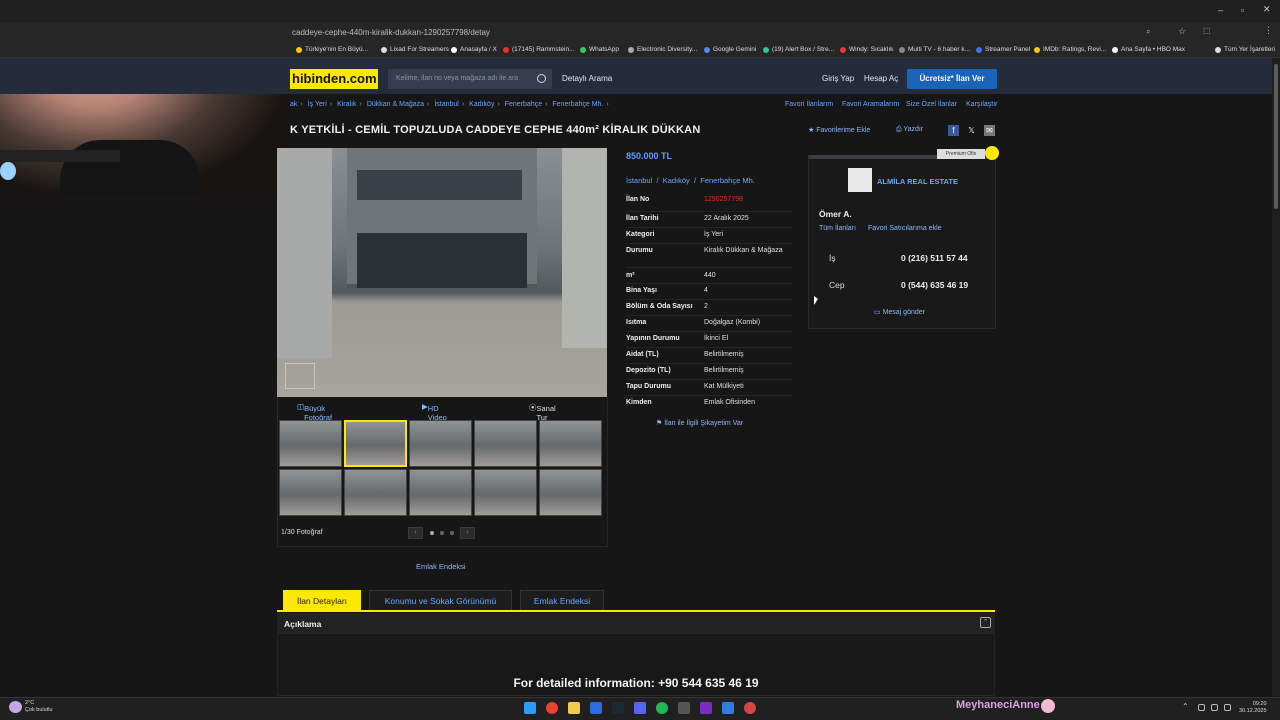 The image size is (1280, 720). What do you see at coordinates (728, 708) in the screenshot?
I see `app-icon` at bounding box center [728, 708].